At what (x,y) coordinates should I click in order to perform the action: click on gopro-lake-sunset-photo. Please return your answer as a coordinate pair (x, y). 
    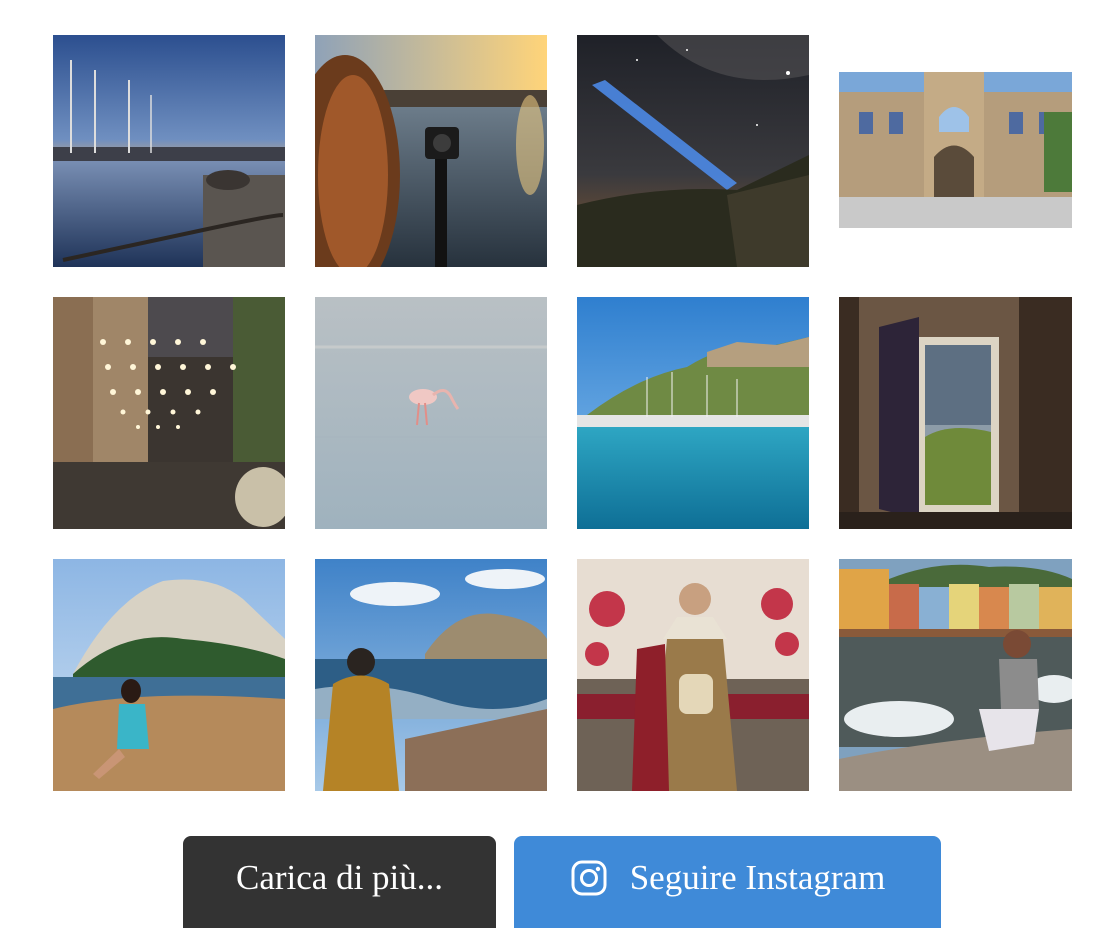
    Looking at the image, I should click on (431, 151).